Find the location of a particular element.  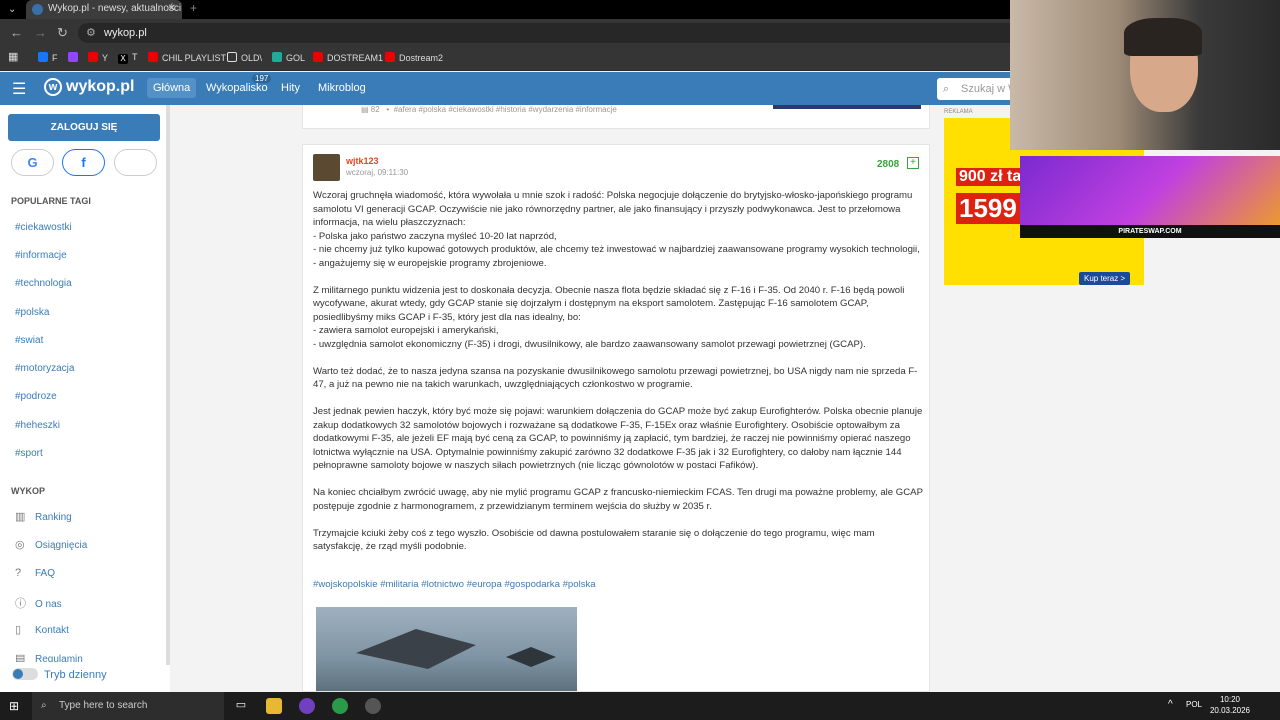

system-clock: 10:20 20.03.2026 is located at coordinates (1230, 705).